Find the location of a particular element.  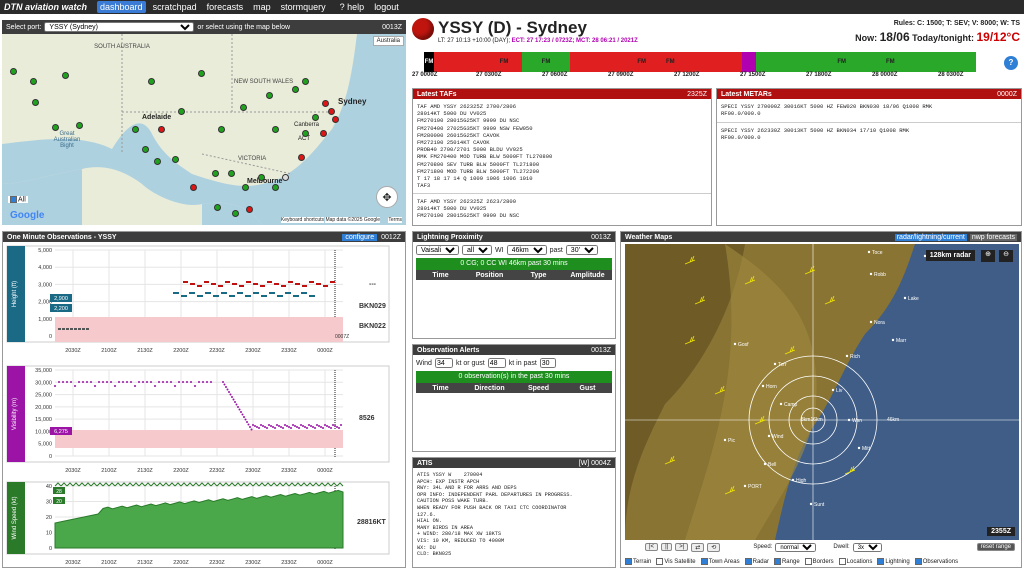

keyboard-shortcuts-link: Keyboard shortcuts is located at coordinates (302, 220).